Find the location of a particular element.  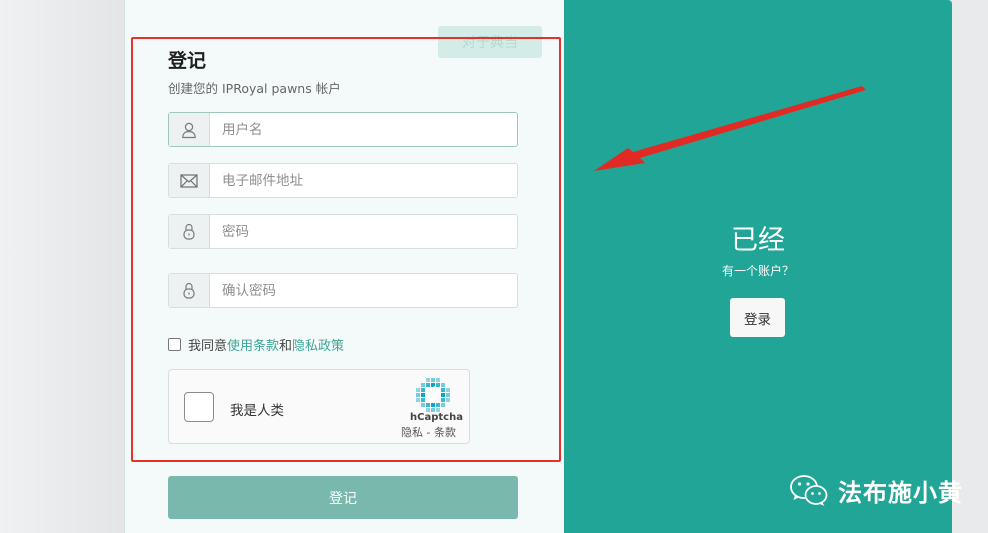

page-subtitle: 创建您的 IPRoyal pawns 帐户 is located at coordinates (254, 88).